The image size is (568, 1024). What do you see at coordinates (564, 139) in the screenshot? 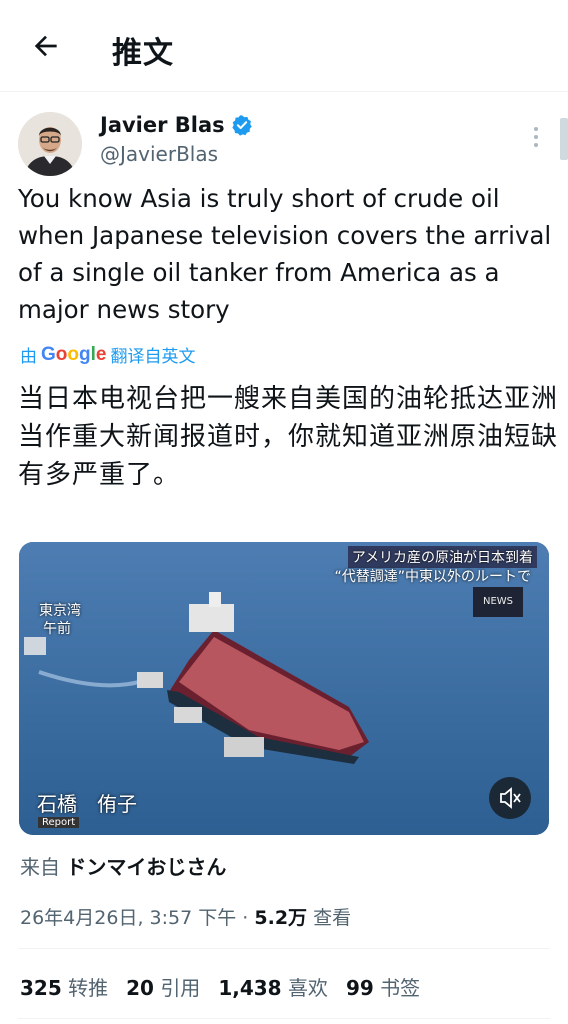
I see `scrollbar-thumb` at bounding box center [564, 139].